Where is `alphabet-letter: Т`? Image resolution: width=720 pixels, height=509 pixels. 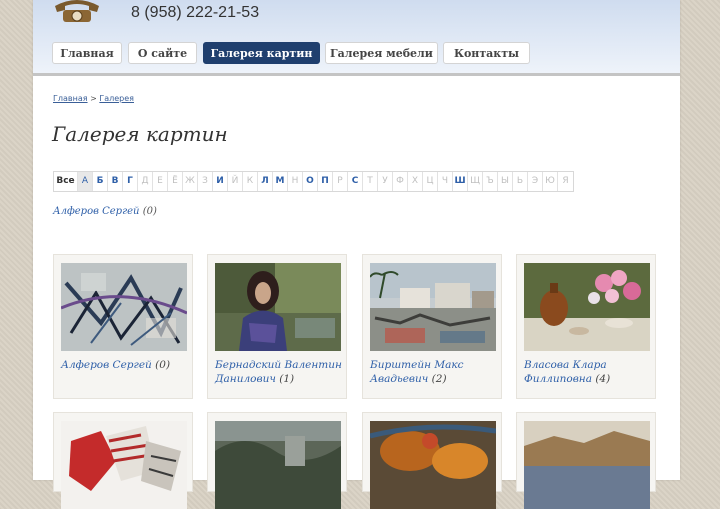 alphabet-letter: Т is located at coordinates (370, 181).